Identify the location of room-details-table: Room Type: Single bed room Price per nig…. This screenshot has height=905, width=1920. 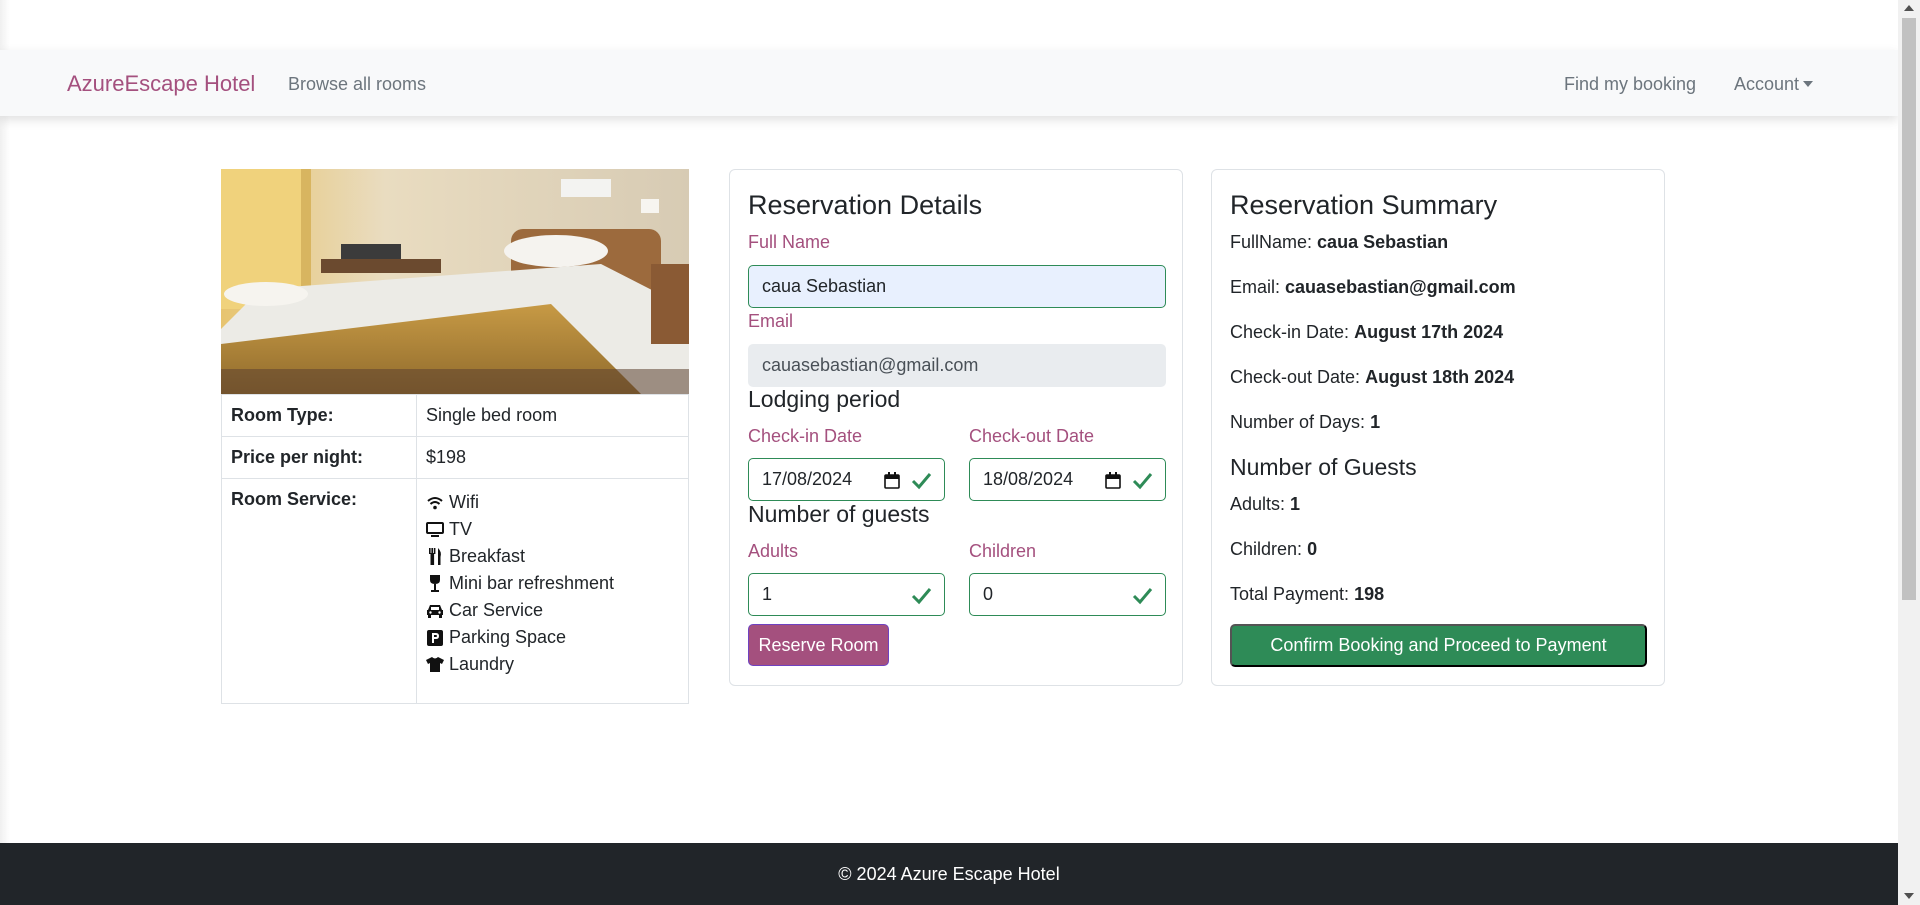
(455, 549).